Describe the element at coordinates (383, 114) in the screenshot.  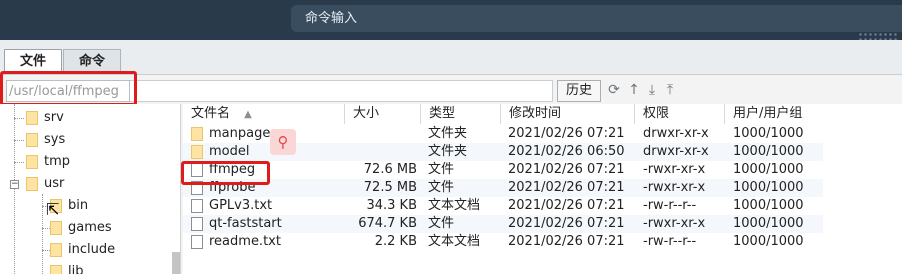
I see `column-header-size: 大小` at that location.